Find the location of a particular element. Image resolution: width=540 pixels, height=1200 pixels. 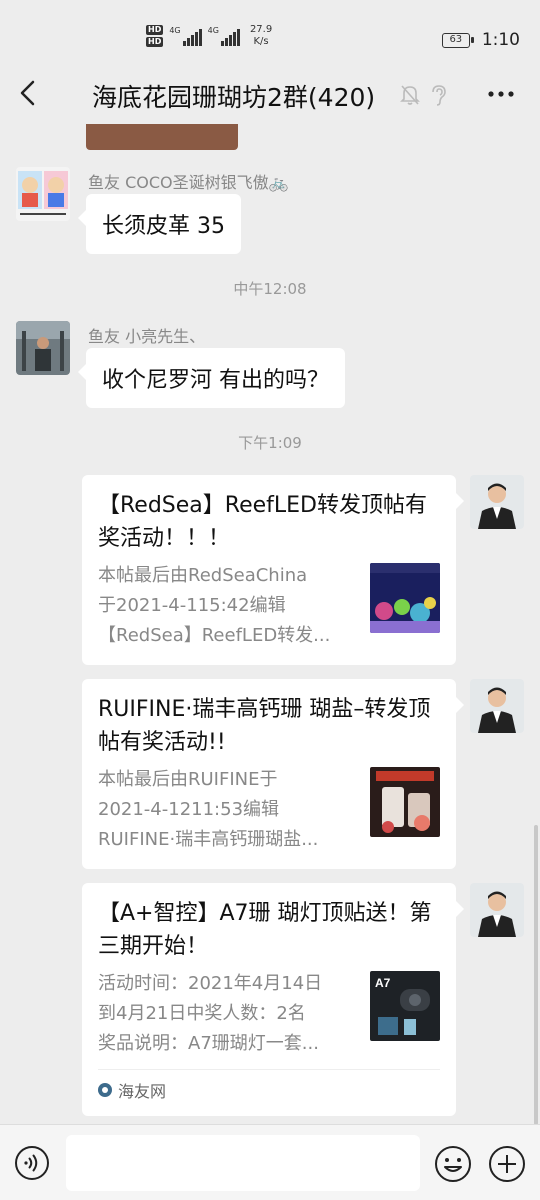

aquarium-thumbnail is located at coordinates (405, 598).